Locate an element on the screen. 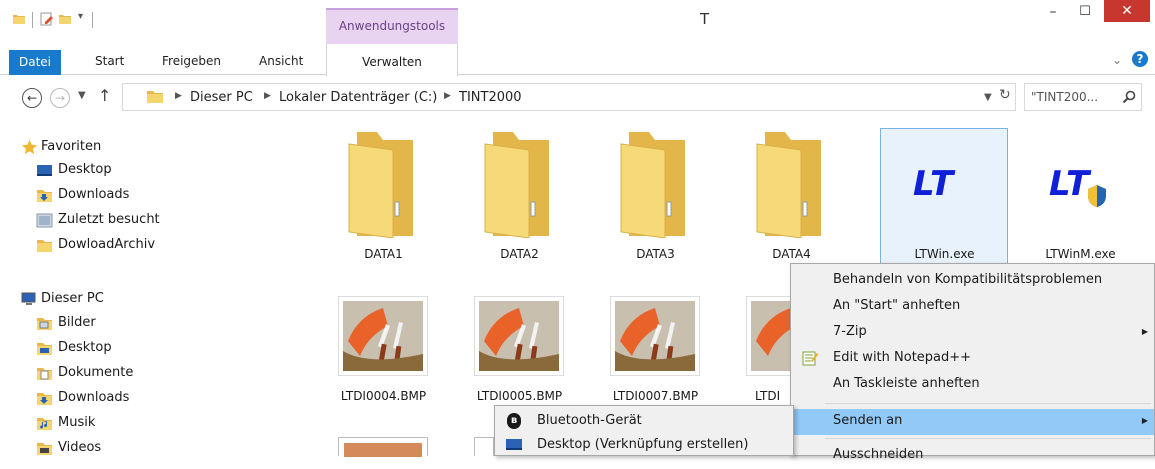  new-folder-icon is located at coordinates (65, 19).